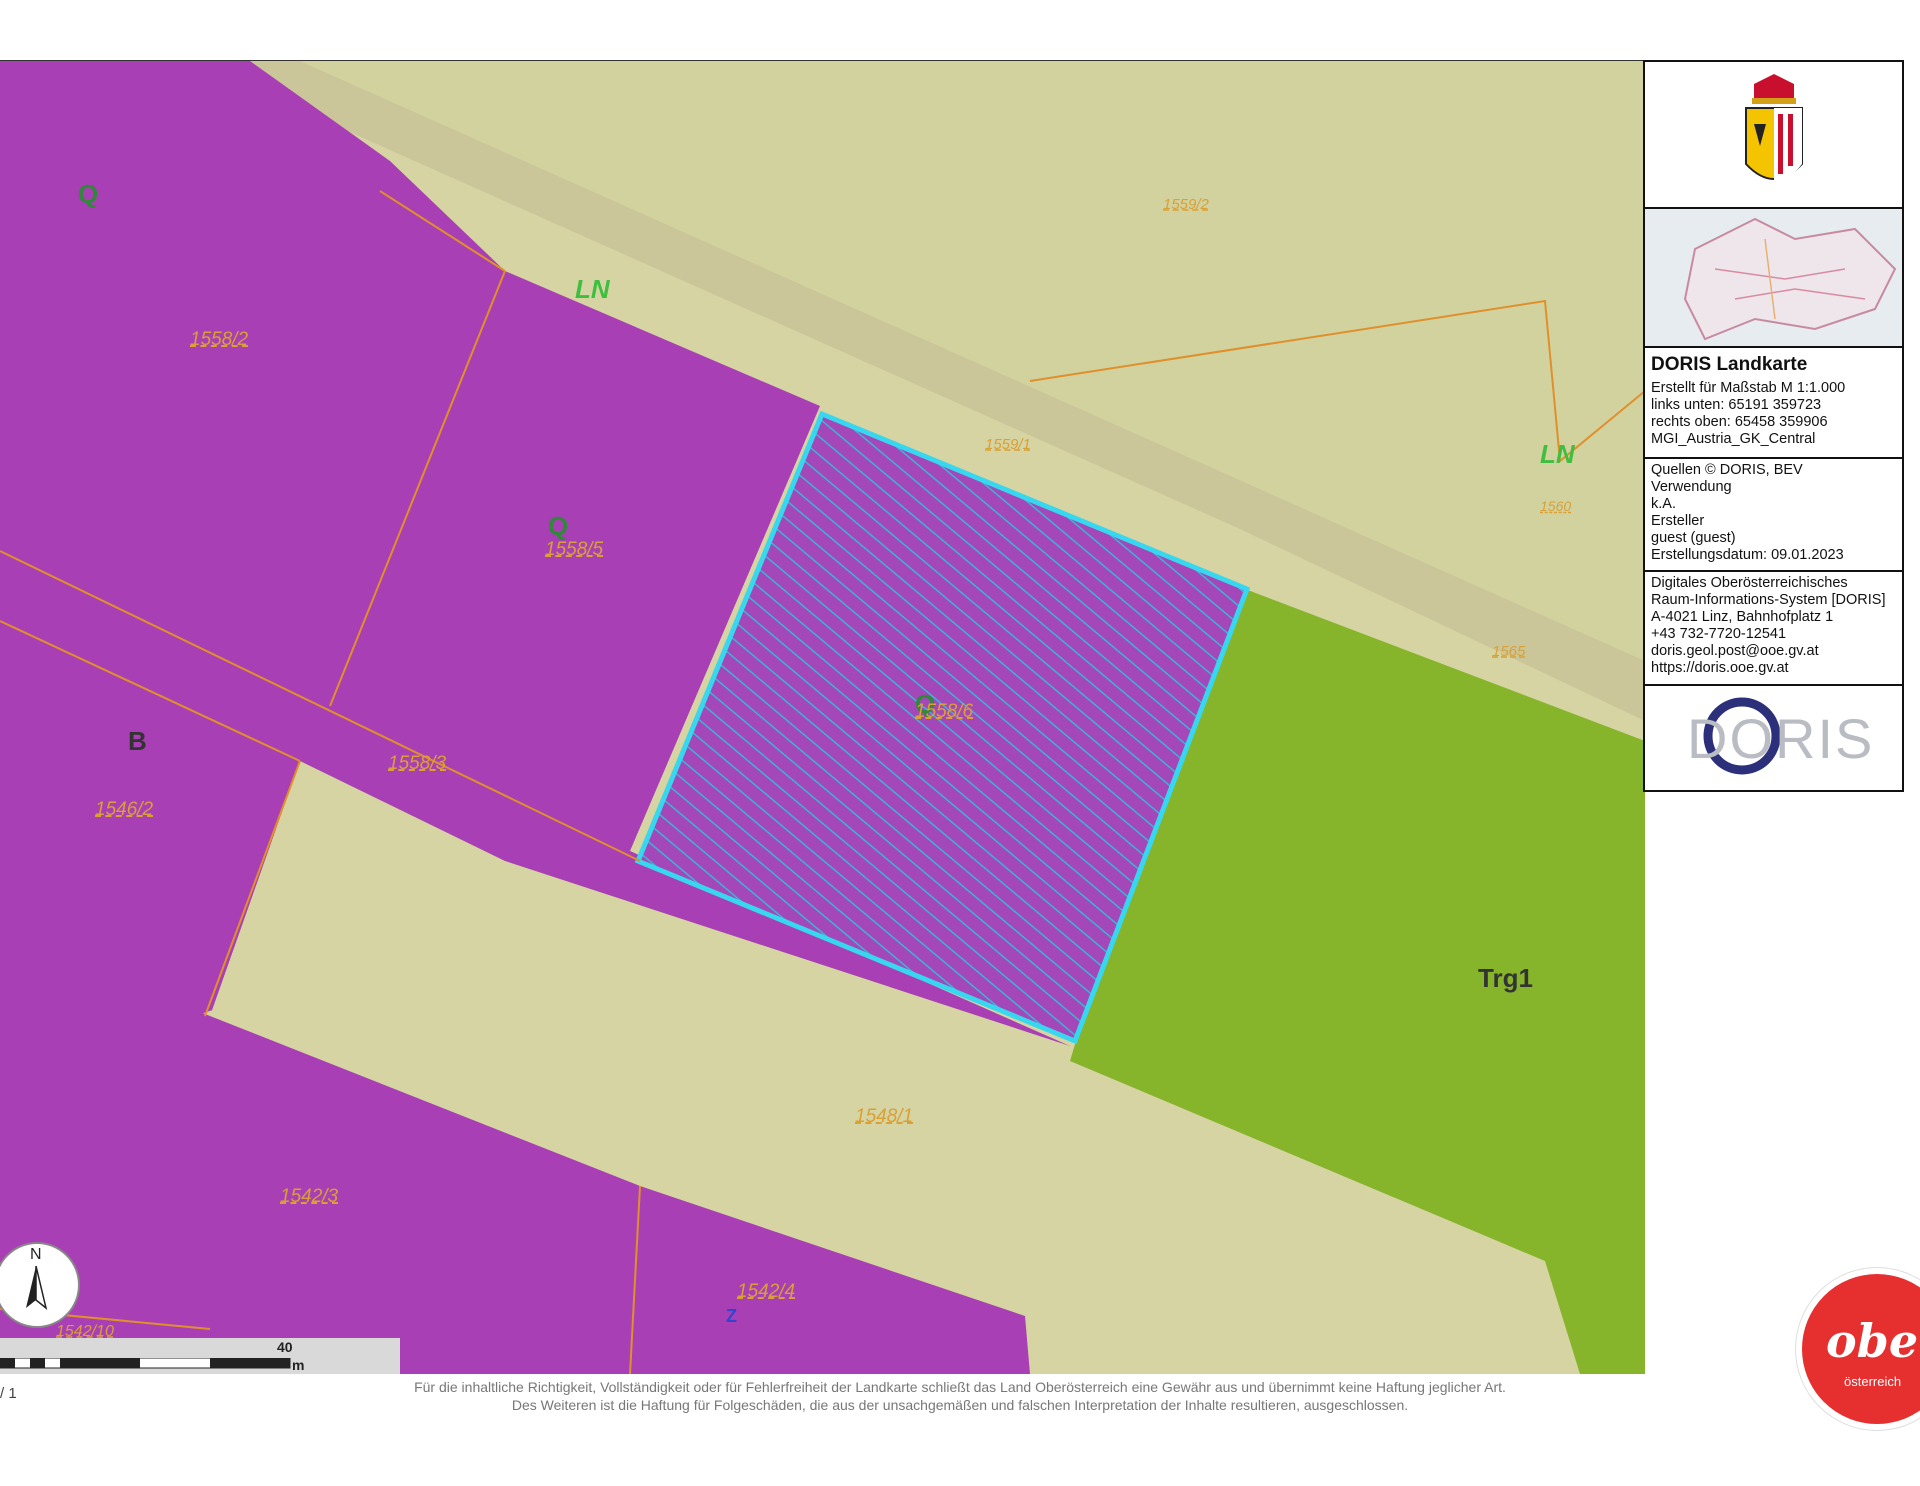 The image size is (1920, 1486). I want to click on coat-of-arms-box, so click(1773, 135).